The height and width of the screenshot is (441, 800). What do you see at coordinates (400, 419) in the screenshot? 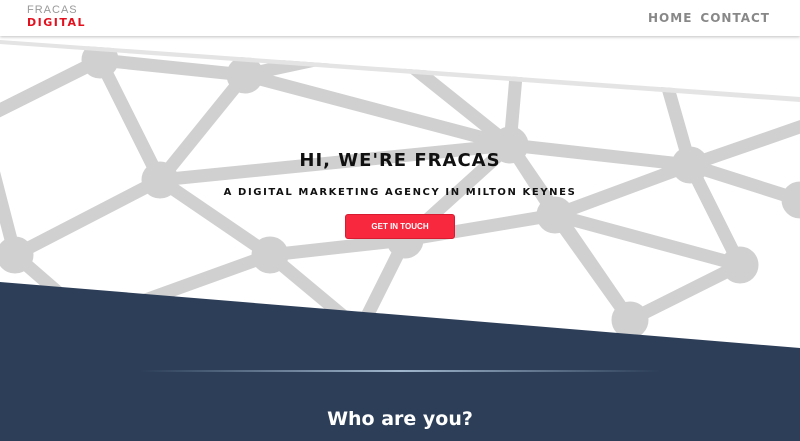
I see `section-heading: Who are you?` at bounding box center [400, 419].